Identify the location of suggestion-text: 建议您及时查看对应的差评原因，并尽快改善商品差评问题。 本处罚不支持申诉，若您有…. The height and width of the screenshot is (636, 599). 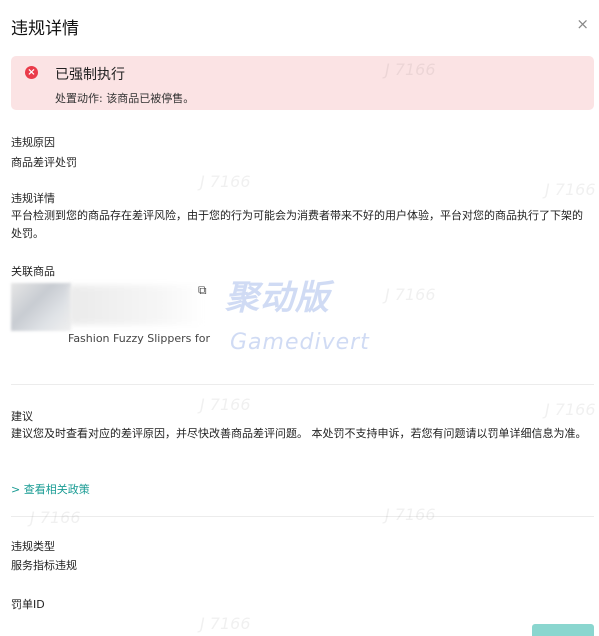
(299, 433).